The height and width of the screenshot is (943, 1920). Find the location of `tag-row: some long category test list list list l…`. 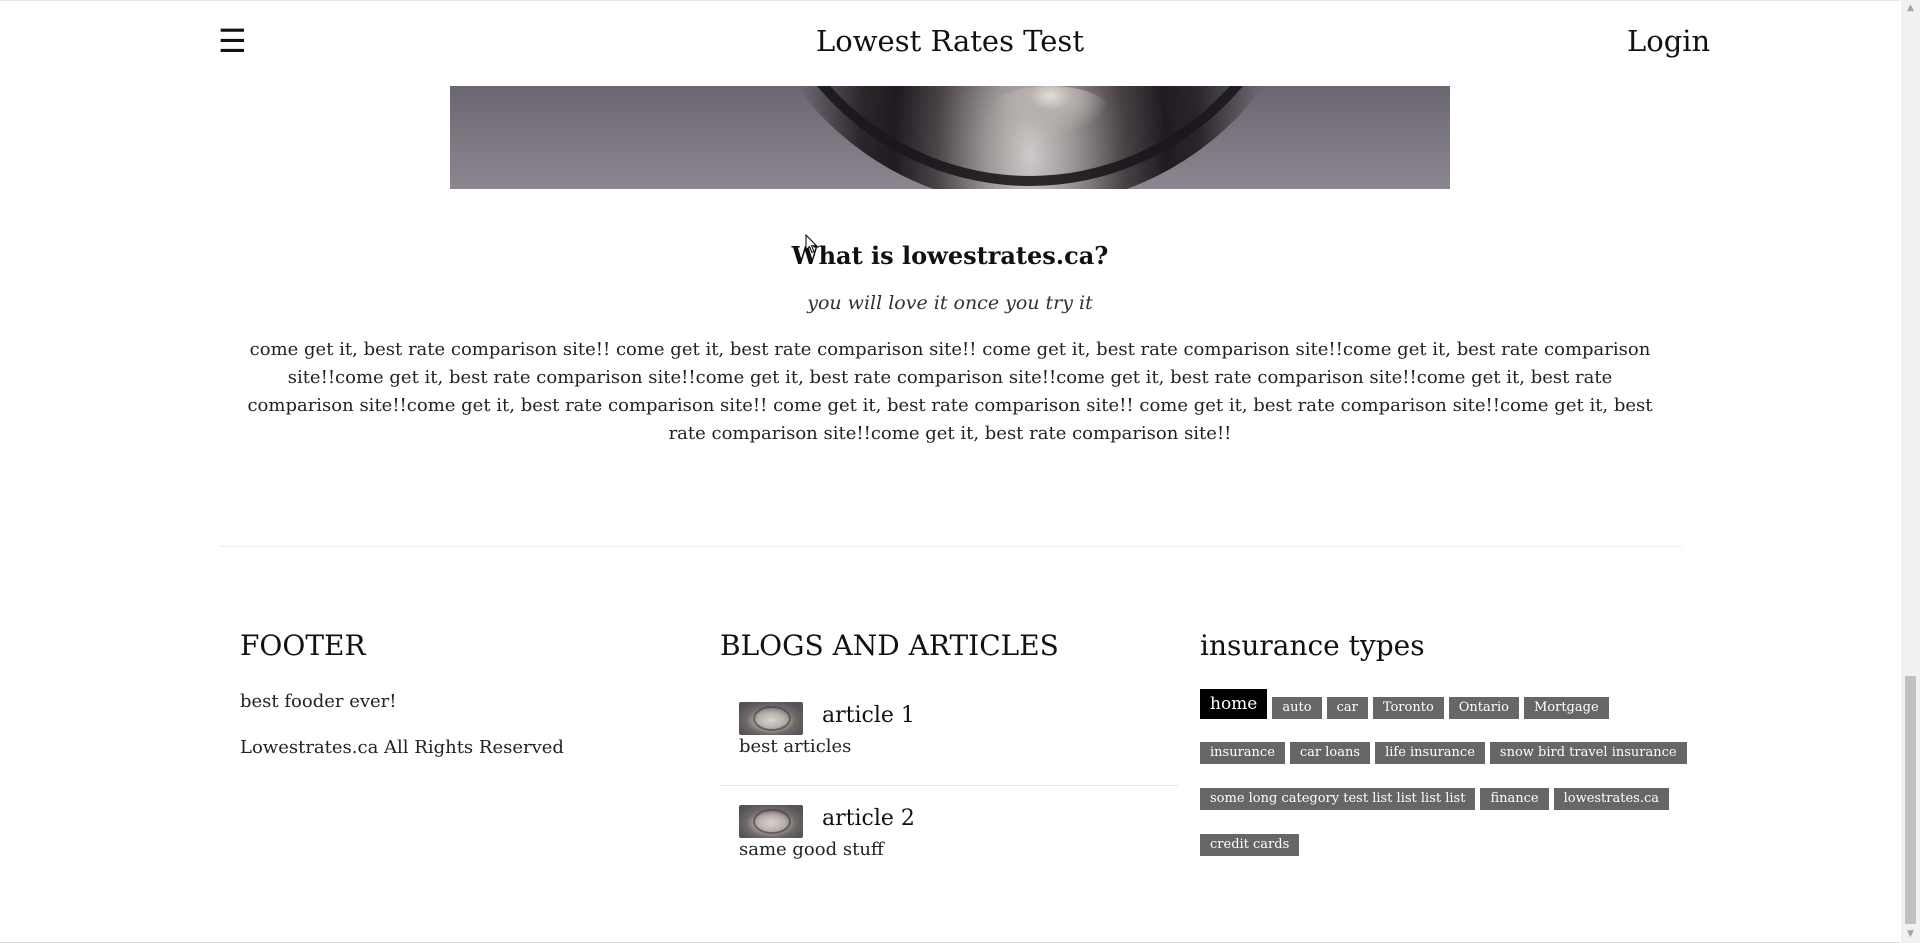

tag-row: some long category test list list list l… is located at coordinates (1437, 799).